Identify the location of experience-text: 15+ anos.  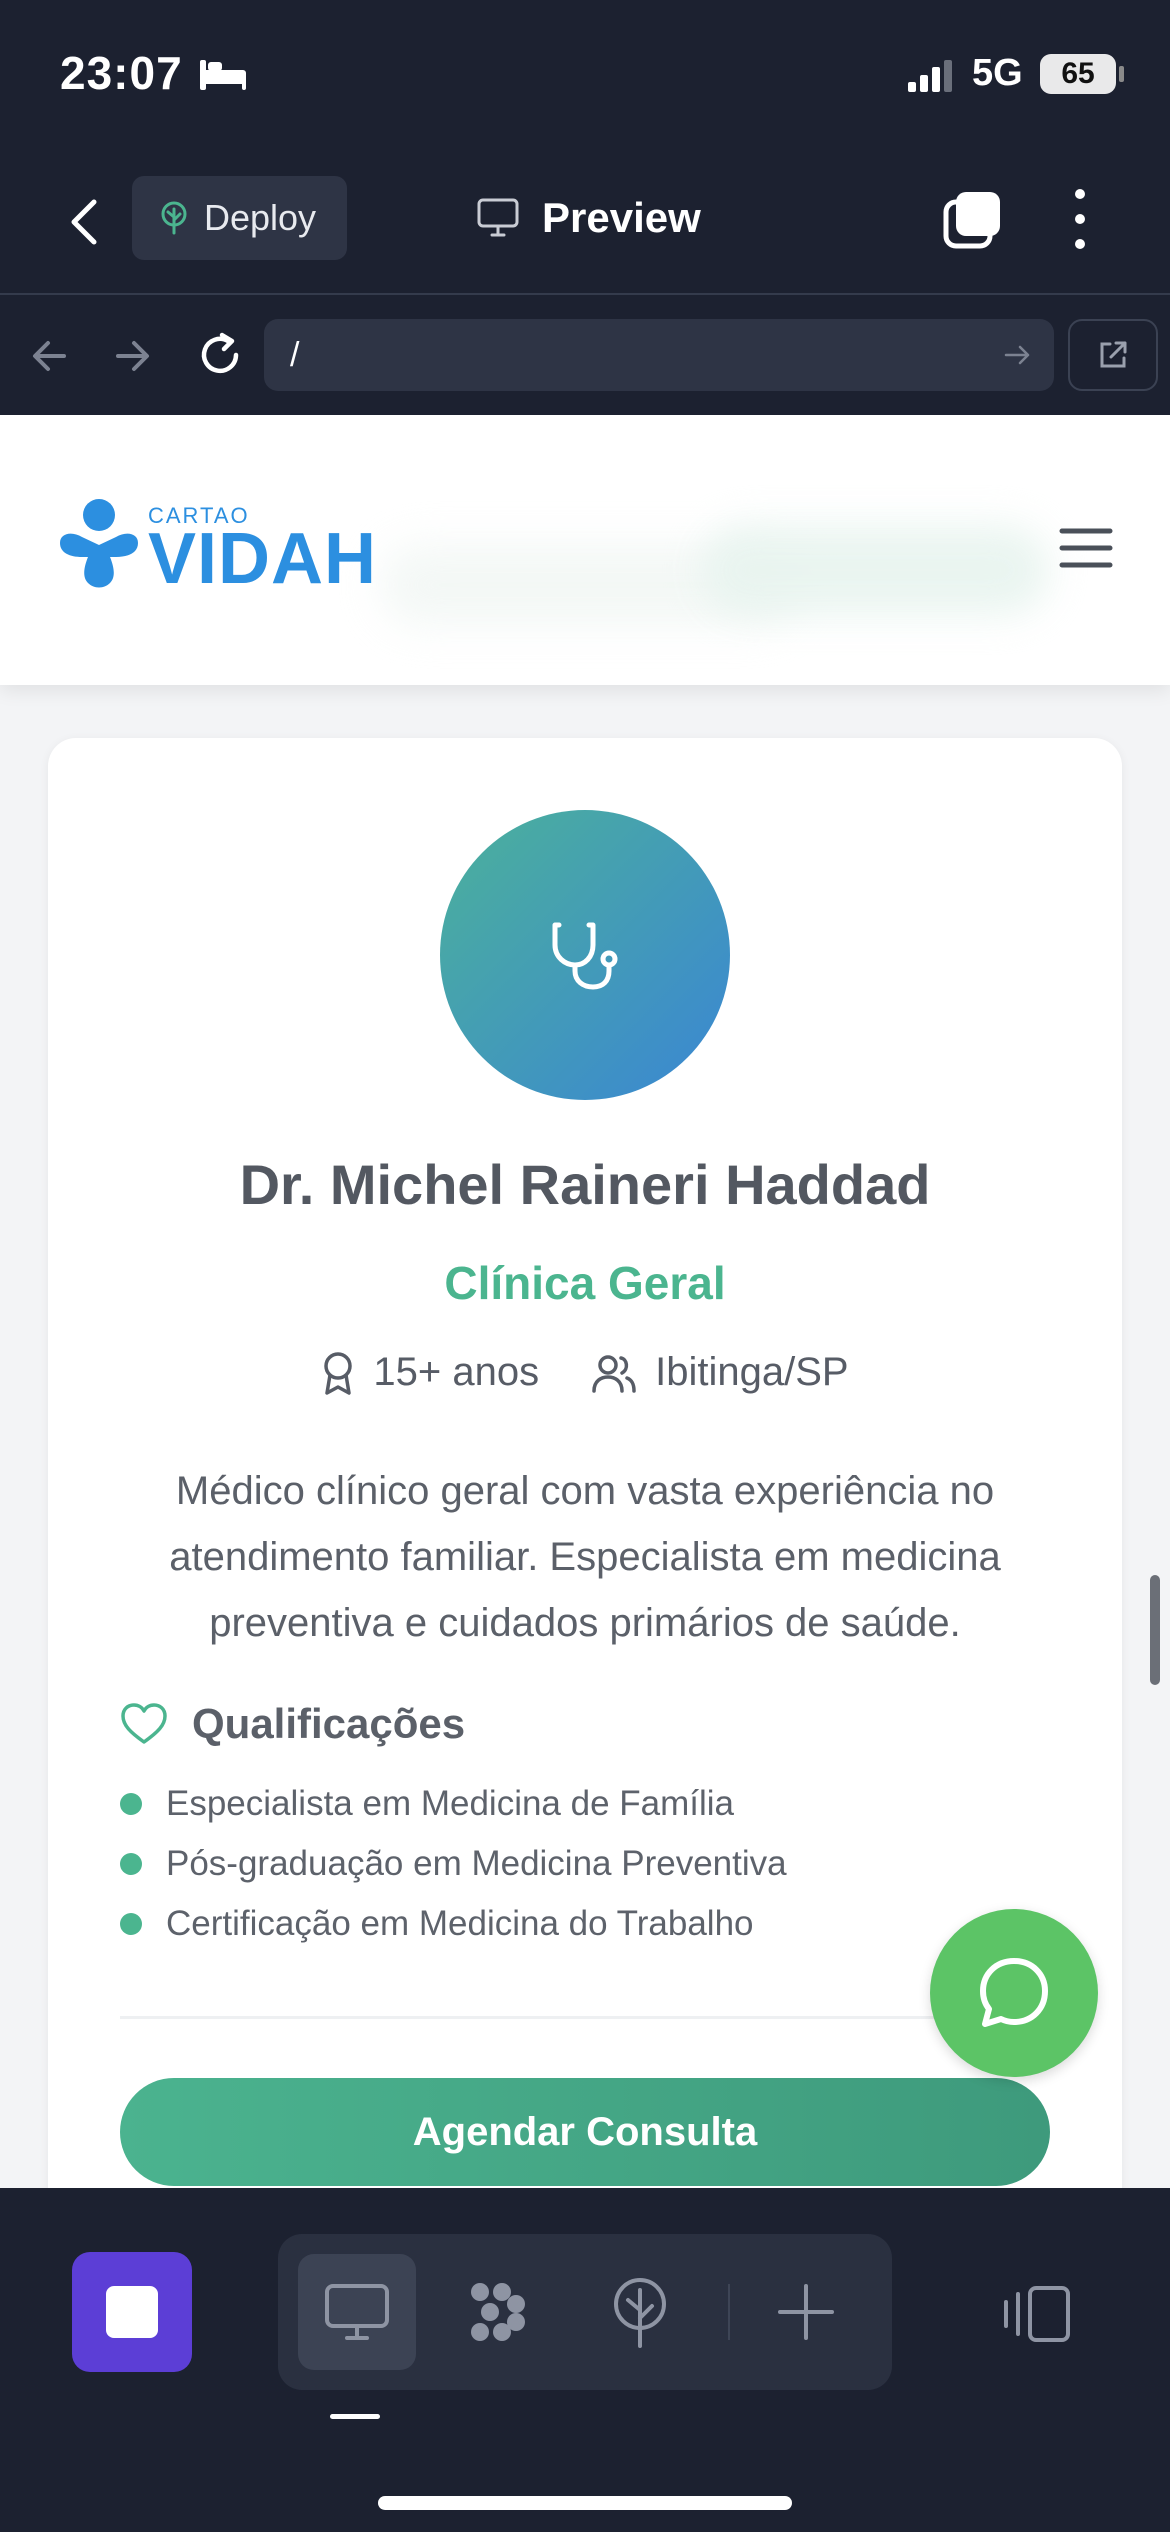
(456, 1372).